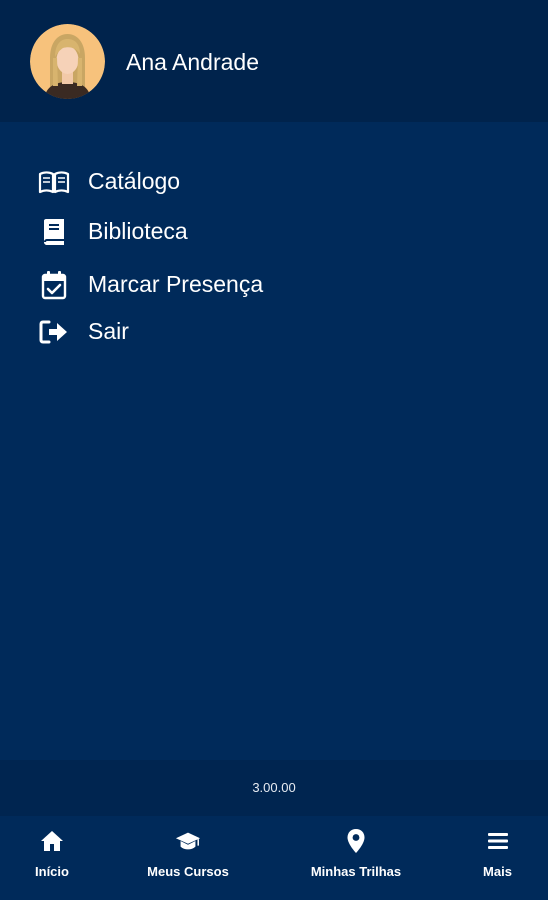 This screenshot has width=548, height=900. What do you see at coordinates (356, 841) in the screenshot?
I see `map-pin-icon` at bounding box center [356, 841].